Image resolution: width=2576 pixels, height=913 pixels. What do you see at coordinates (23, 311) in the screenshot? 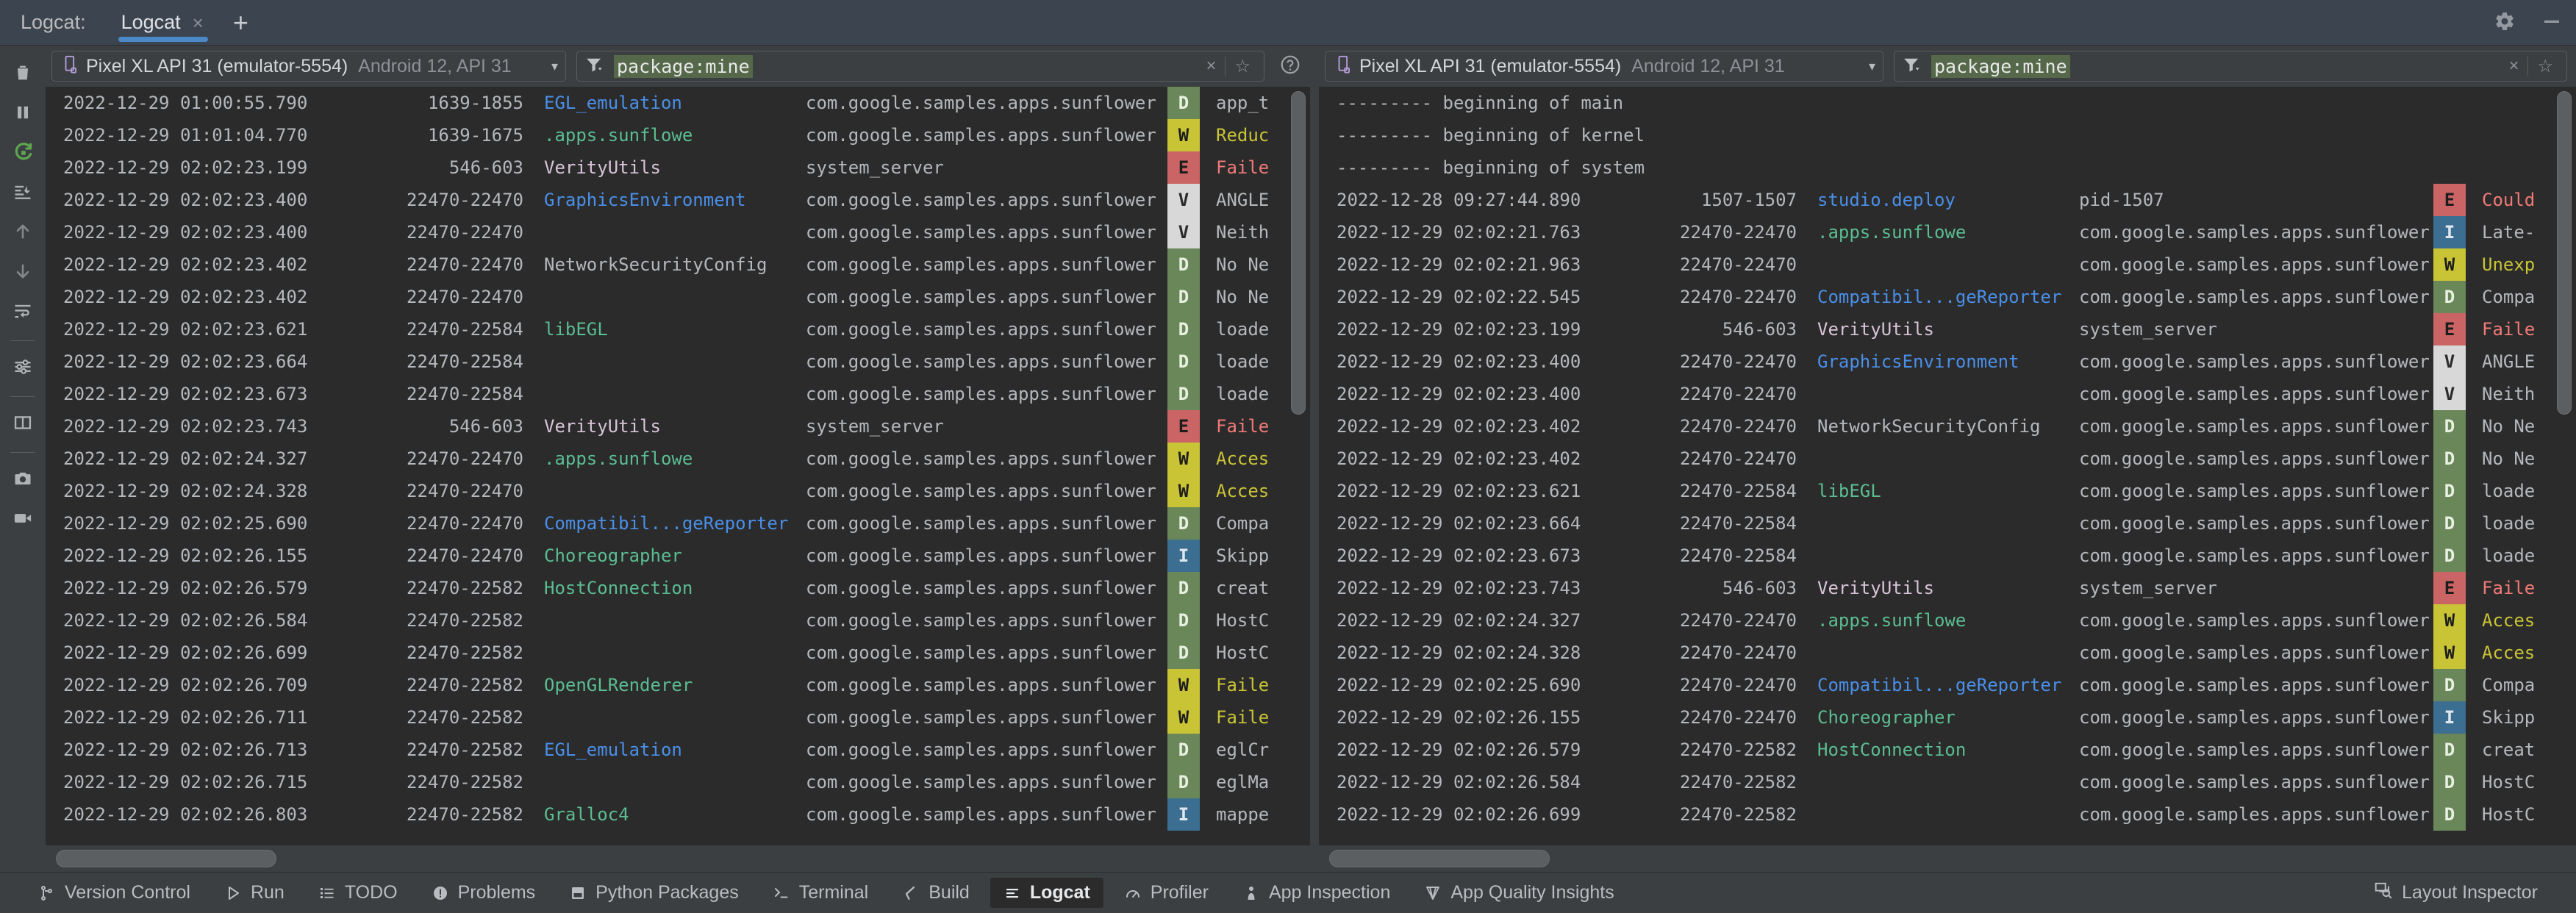
I see `soft-wrap-button` at bounding box center [23, 311].